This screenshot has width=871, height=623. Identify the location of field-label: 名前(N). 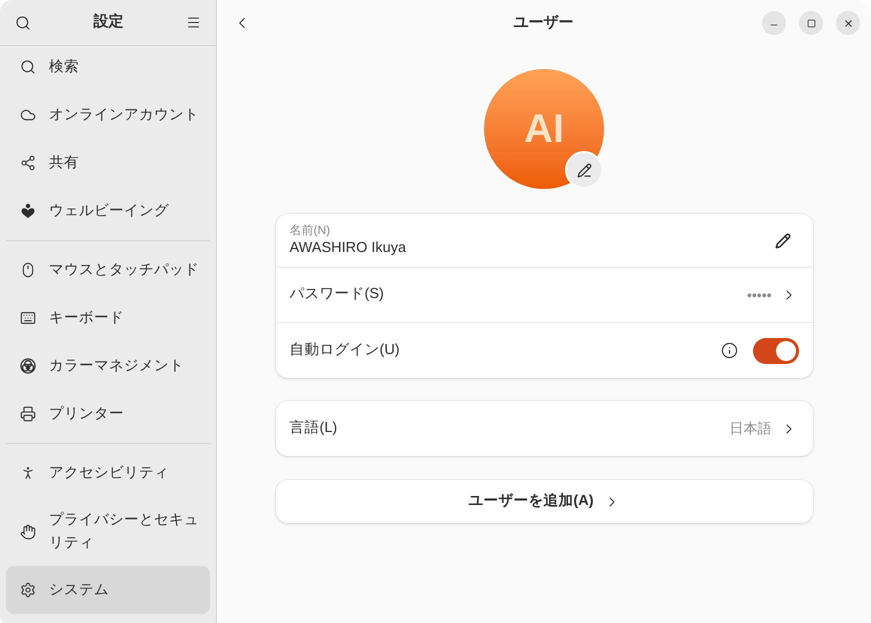
(311, 230).